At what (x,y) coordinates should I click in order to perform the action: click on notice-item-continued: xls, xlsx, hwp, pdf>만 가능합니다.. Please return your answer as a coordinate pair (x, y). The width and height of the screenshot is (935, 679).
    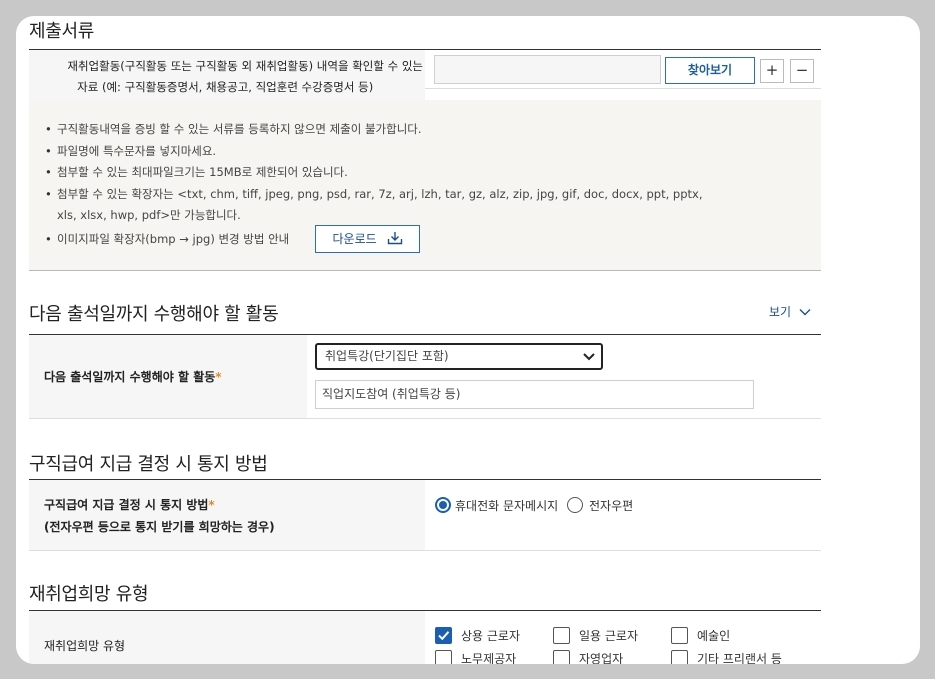
    Looking at the image, I should click on (149, 215).